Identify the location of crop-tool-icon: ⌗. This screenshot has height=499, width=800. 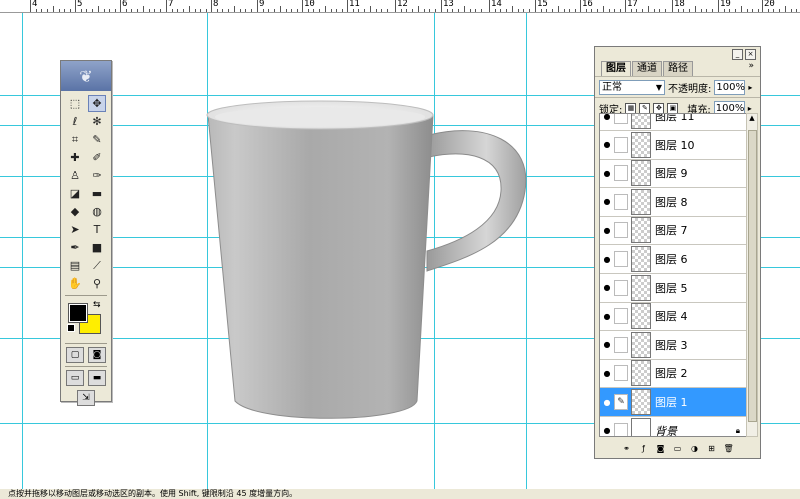
(75, 139).